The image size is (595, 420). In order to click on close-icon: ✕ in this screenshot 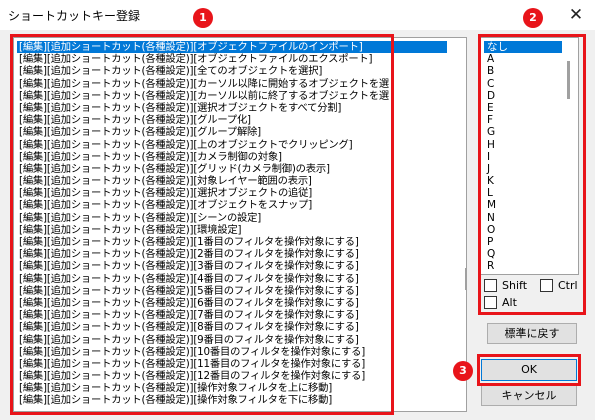, I will do `click(576, 15)`.